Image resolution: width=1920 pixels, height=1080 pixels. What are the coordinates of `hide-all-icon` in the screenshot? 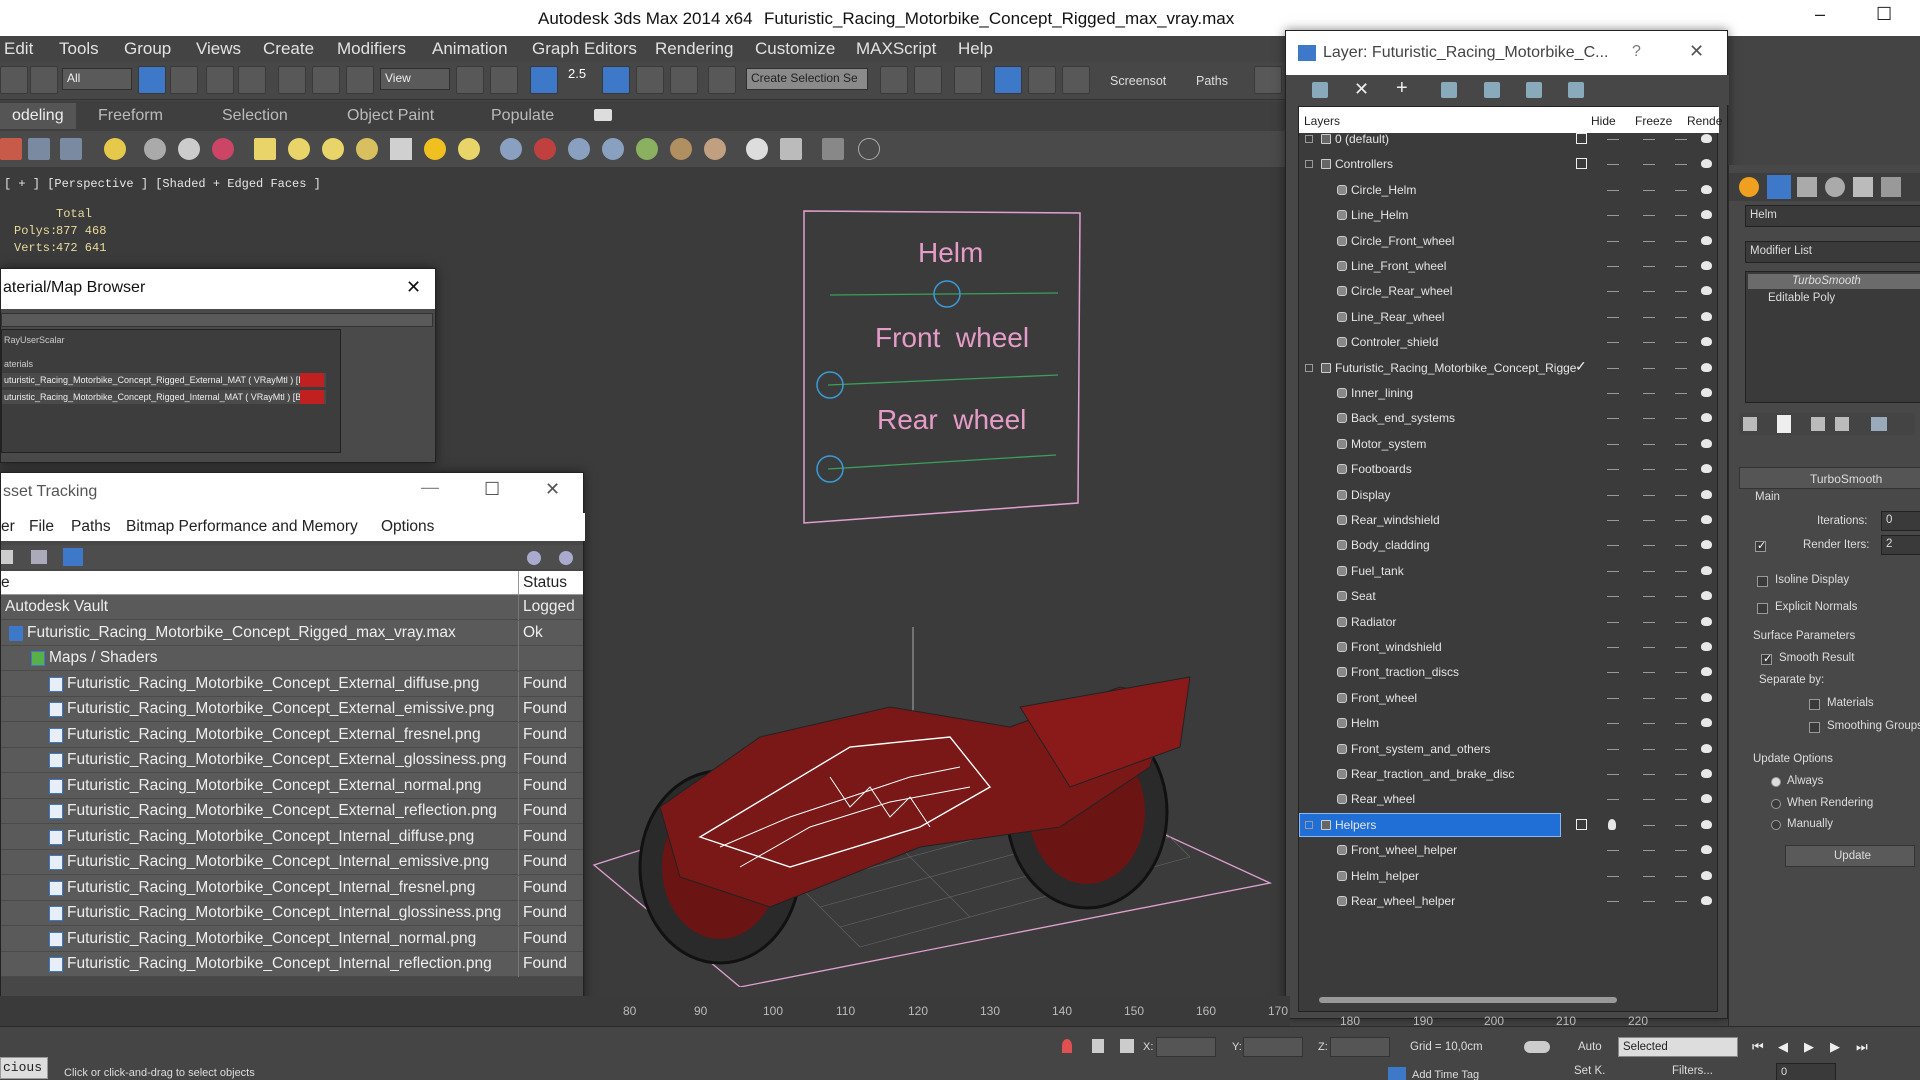 It's located at (1534, 90).